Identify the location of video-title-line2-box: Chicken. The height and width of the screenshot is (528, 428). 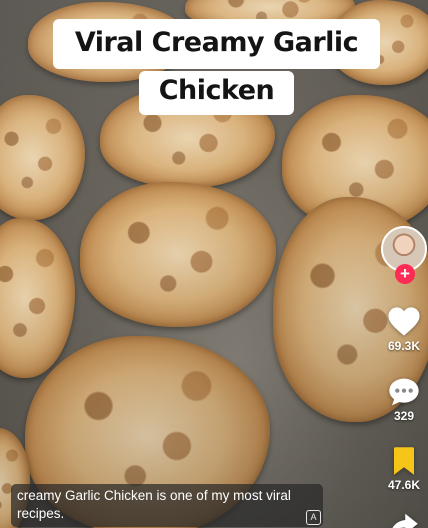
(216, 93).